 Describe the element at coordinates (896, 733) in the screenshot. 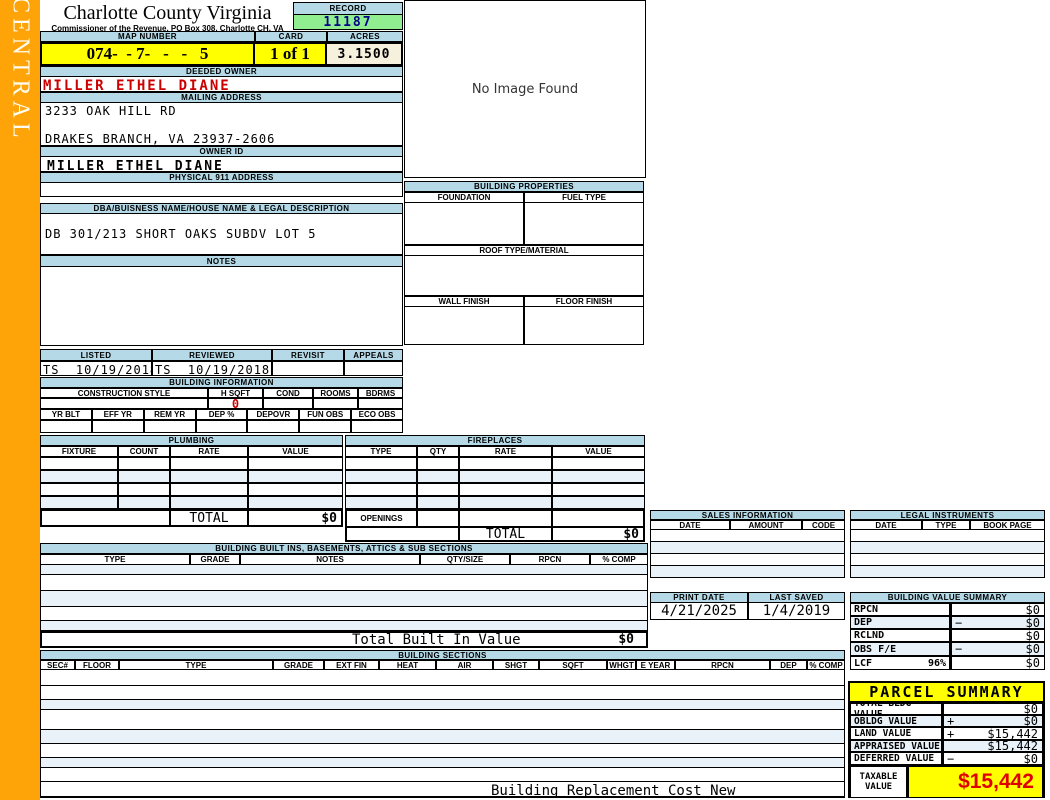

I see `row-label: LAND VALUE` at that location.